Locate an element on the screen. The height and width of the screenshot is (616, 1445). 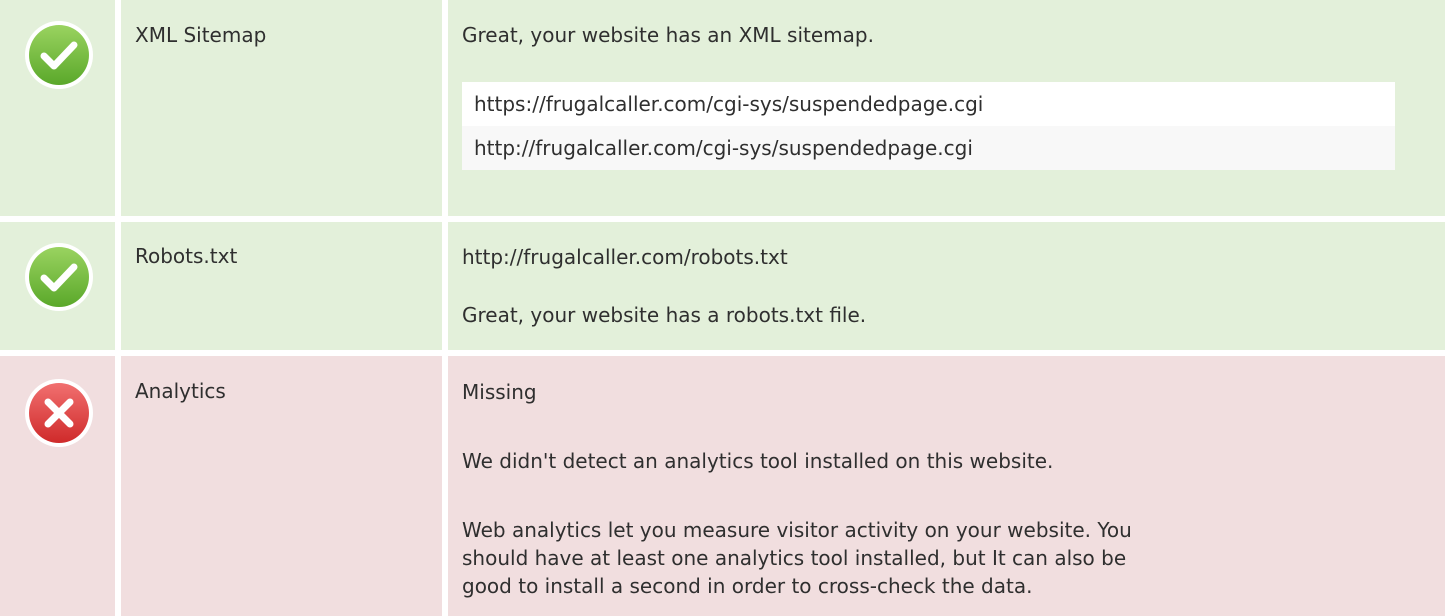
row-name: Robots.txt is located at coordinates (186, 256).